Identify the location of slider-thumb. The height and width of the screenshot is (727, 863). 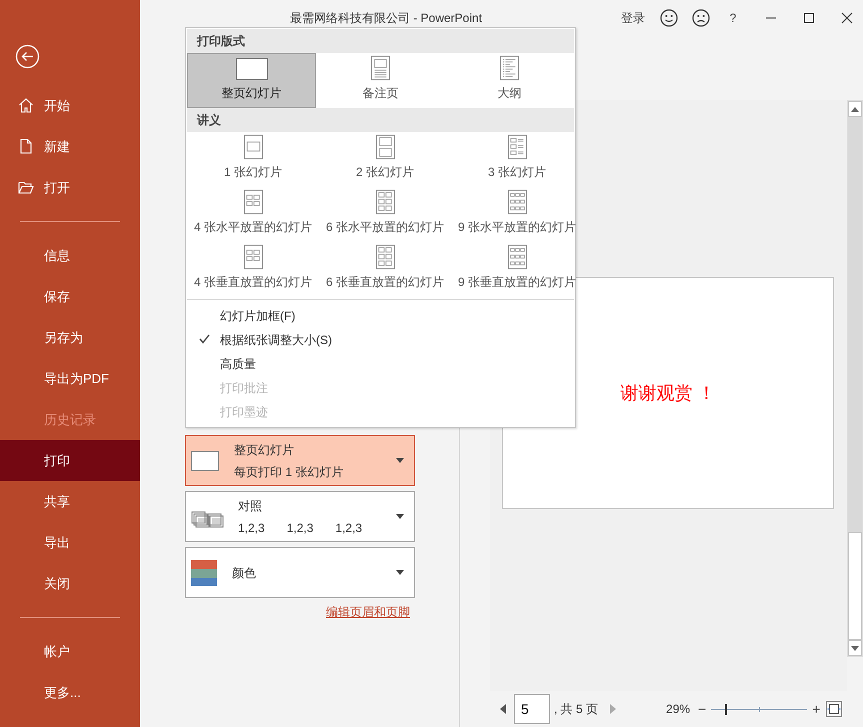
(725, 709).